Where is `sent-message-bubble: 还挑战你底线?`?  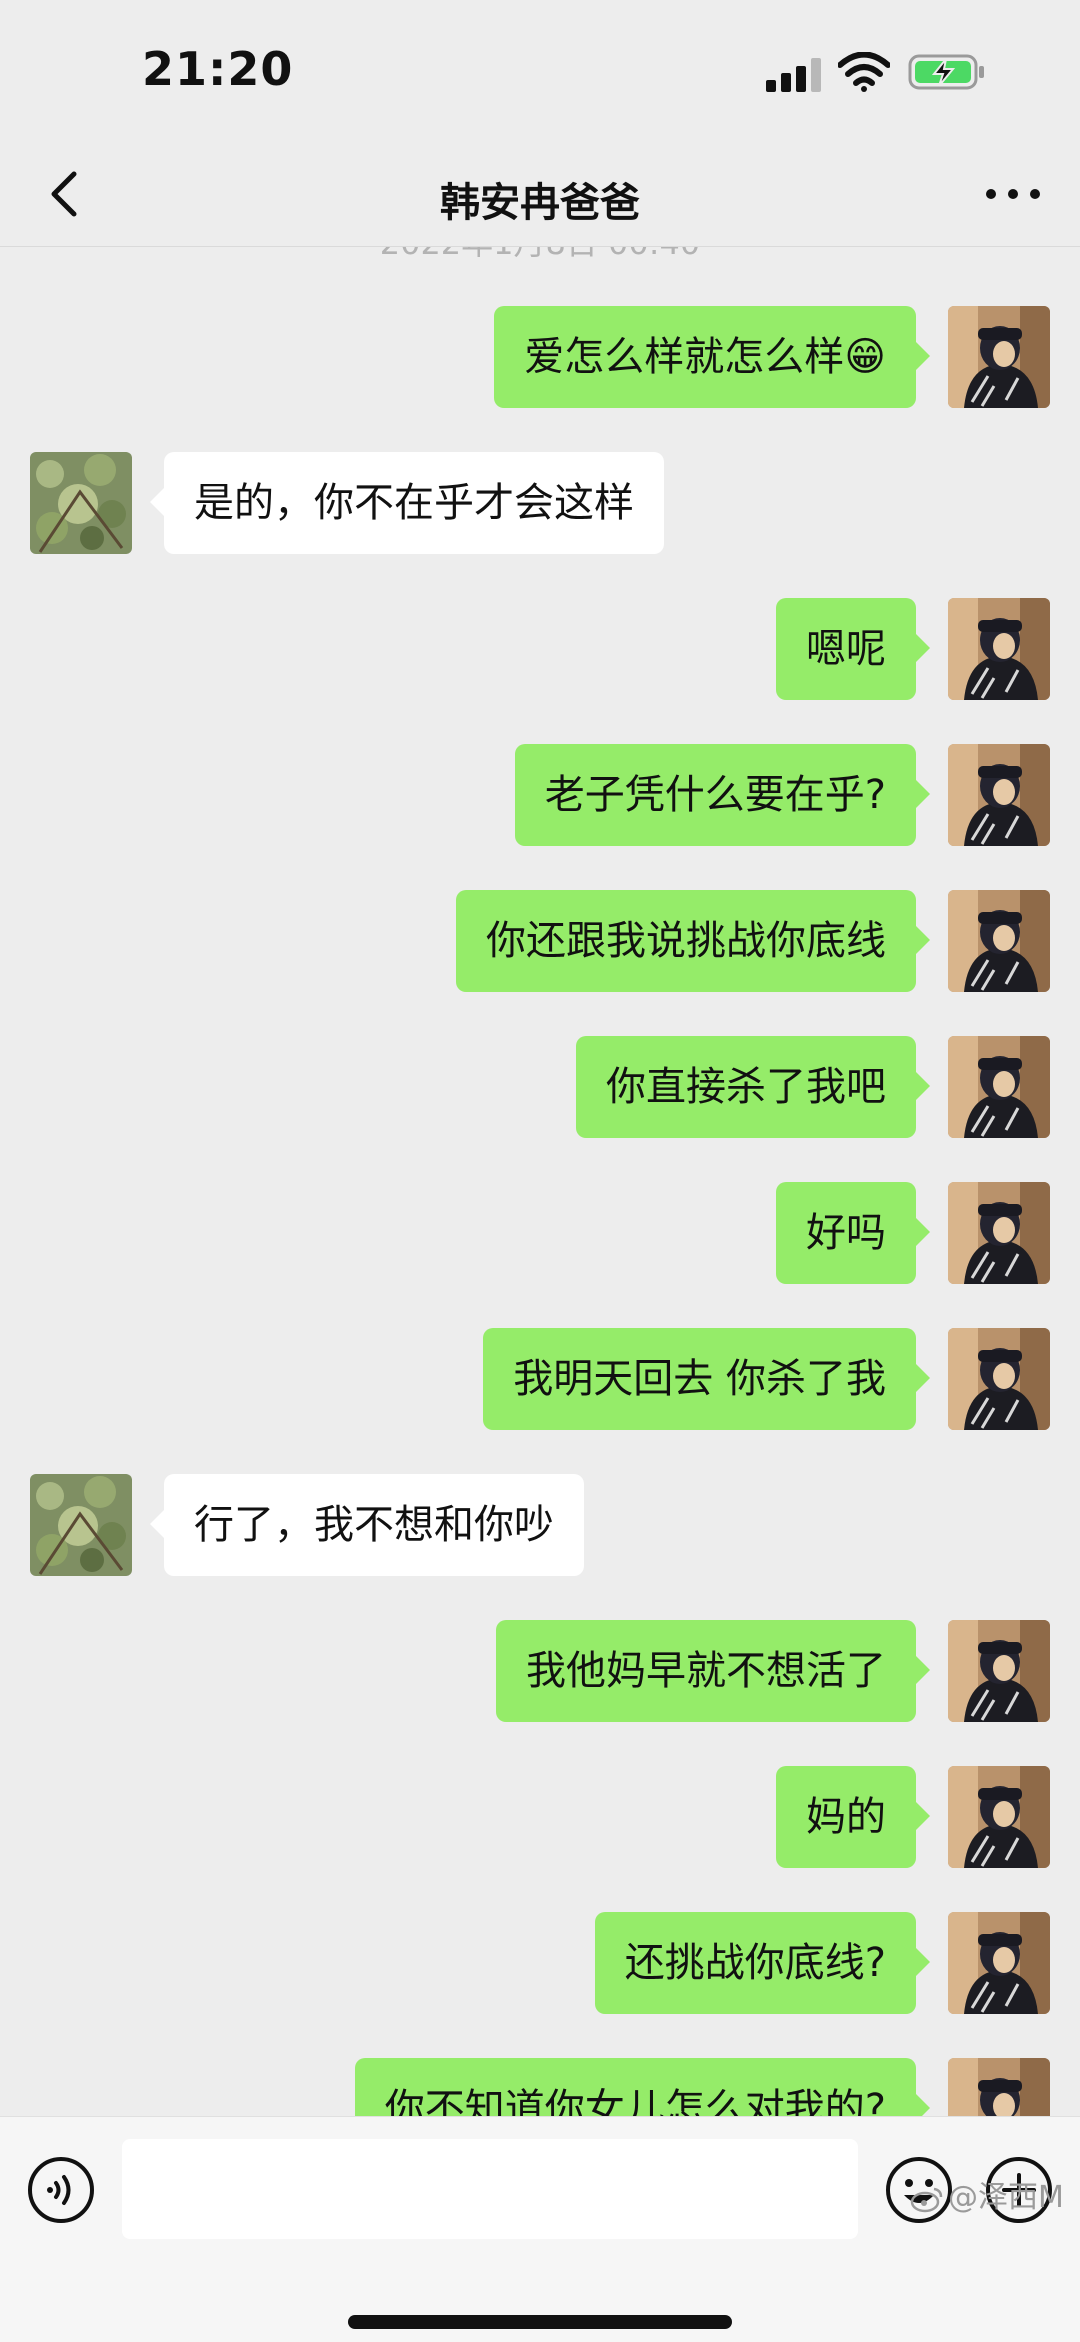 sent-message-bubble: 还挑战你底线? is located at coordinates (762, 1963).